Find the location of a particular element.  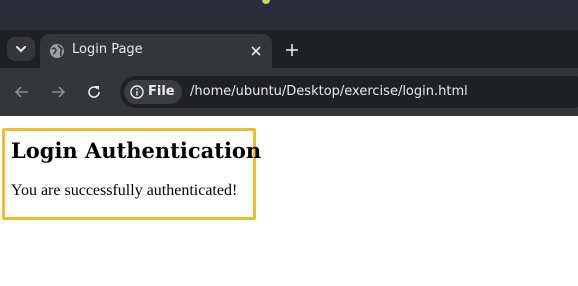

tab-search-button is located at coordinates (21, 49).